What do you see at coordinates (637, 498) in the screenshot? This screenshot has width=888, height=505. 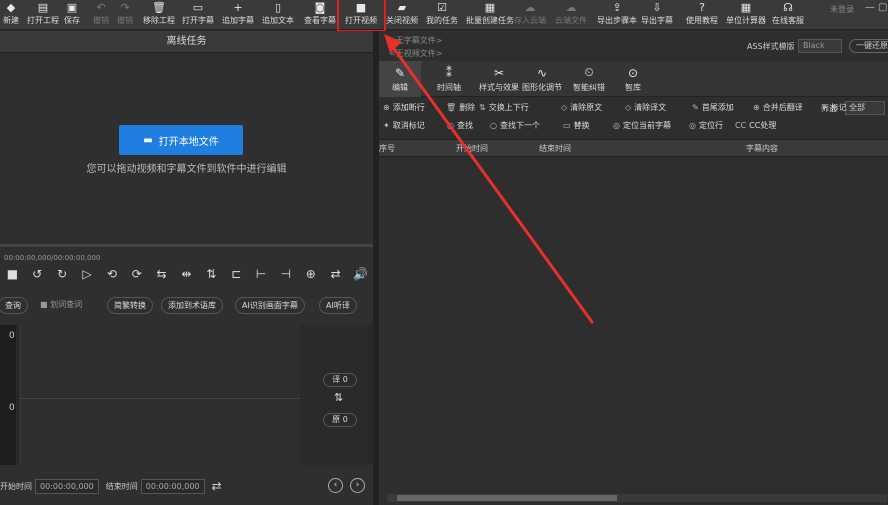 I see `horizontal-scrollbar` at bounding box center [637, 498].